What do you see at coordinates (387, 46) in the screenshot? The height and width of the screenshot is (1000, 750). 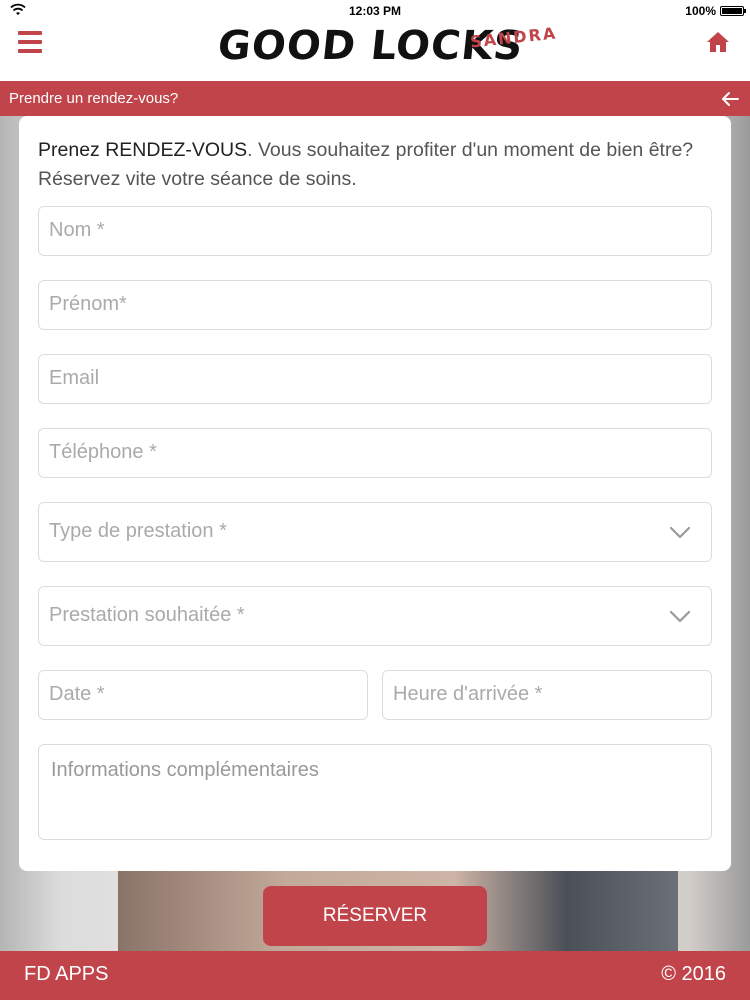 I see `logo: GOOD LOCKS SANDRA` at bounding box center [387, 46].